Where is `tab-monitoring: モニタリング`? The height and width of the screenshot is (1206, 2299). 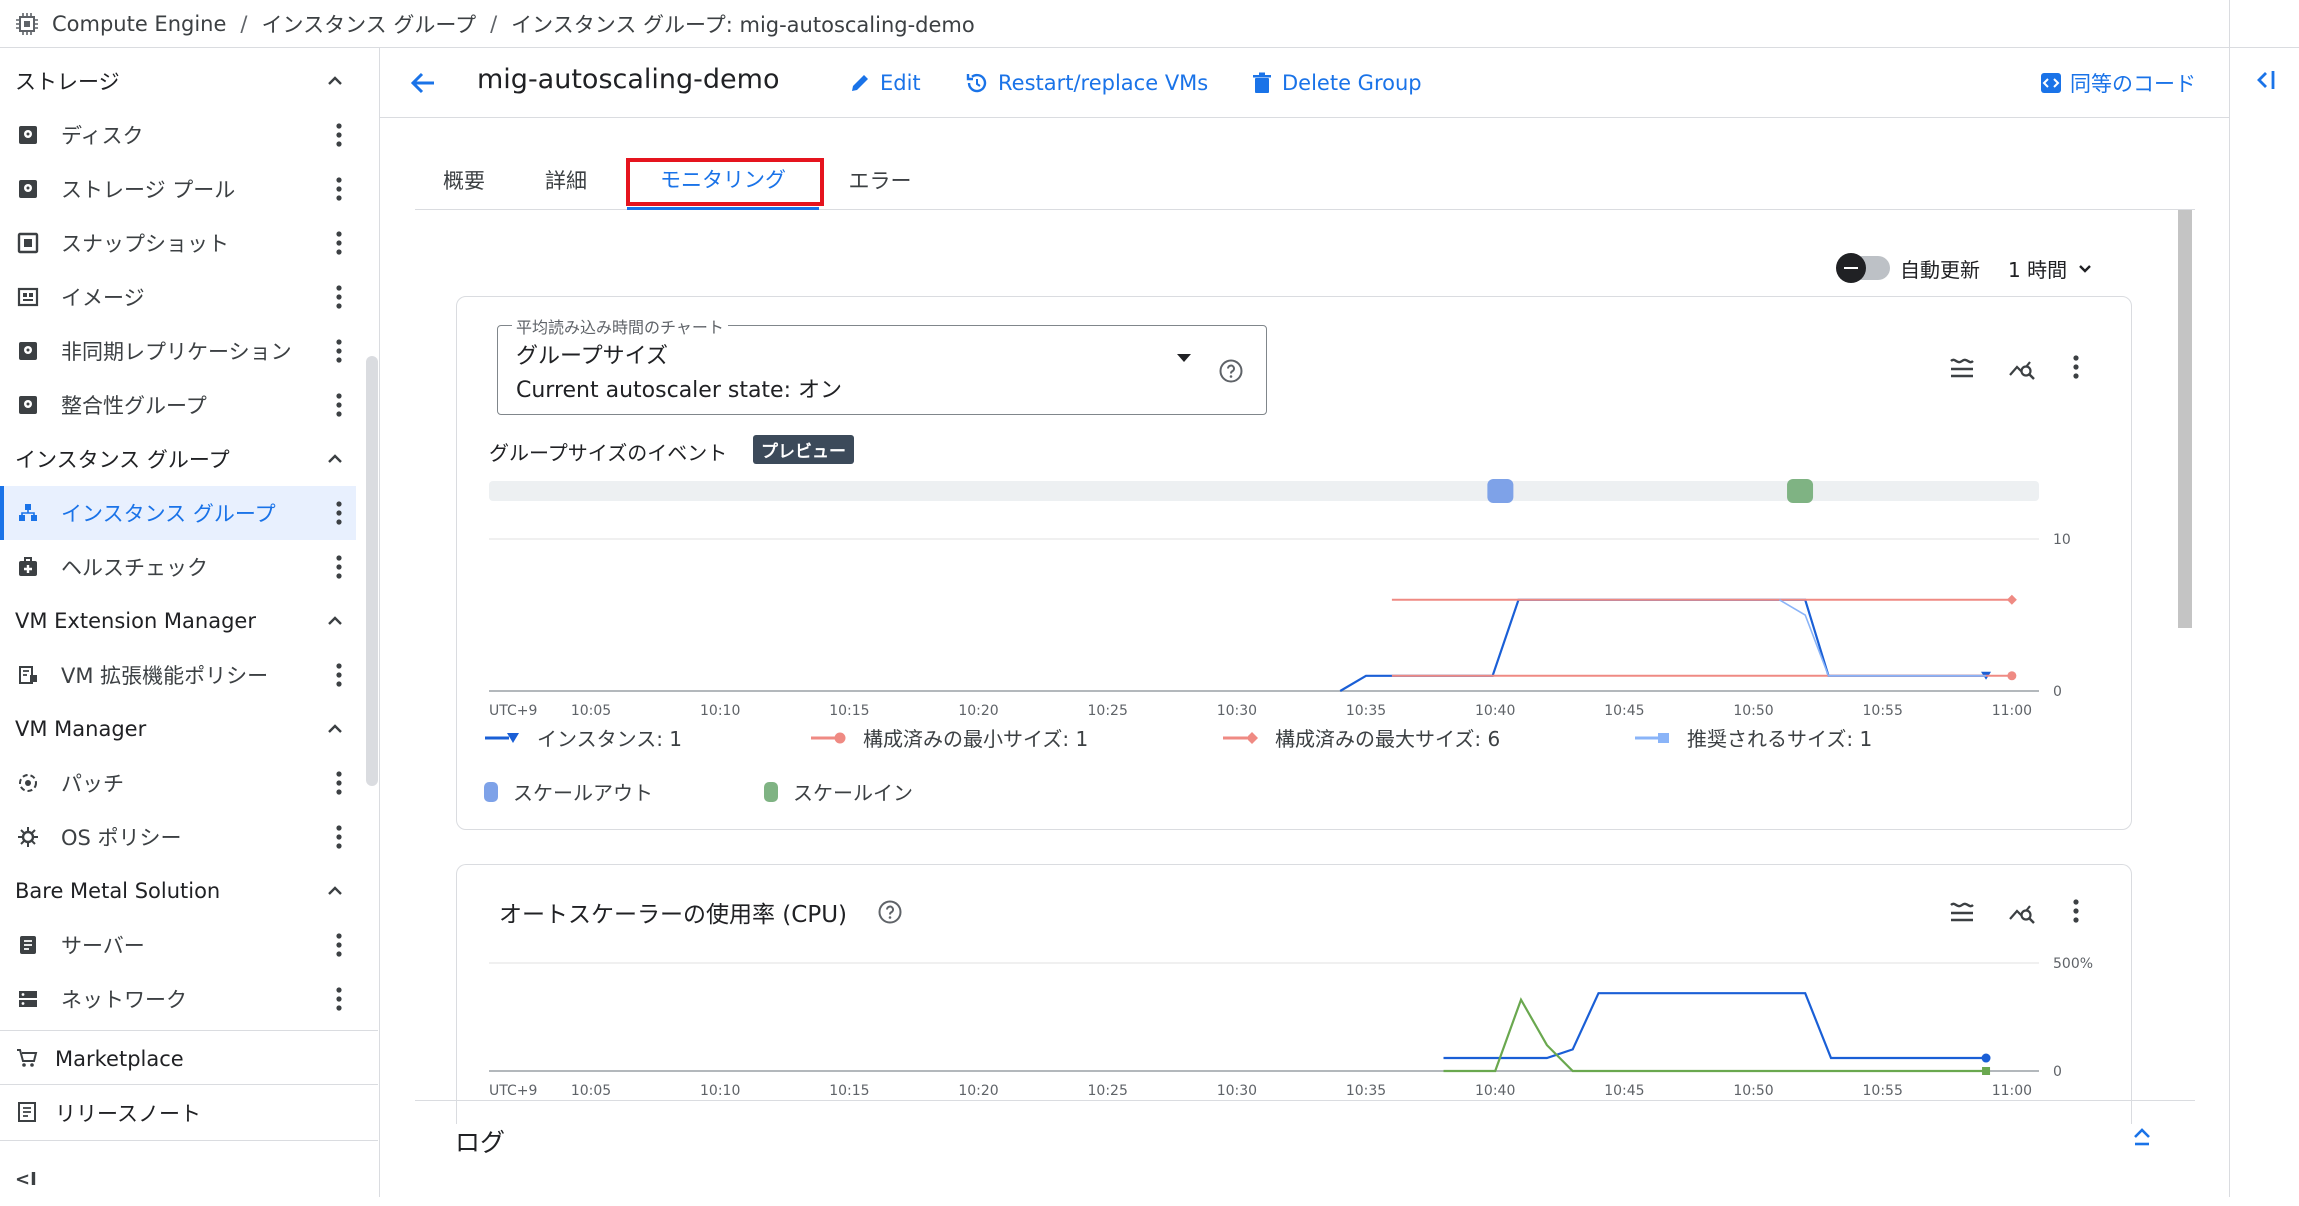 tab-monitoring: モニタリング is located at coordinates (723, 180).